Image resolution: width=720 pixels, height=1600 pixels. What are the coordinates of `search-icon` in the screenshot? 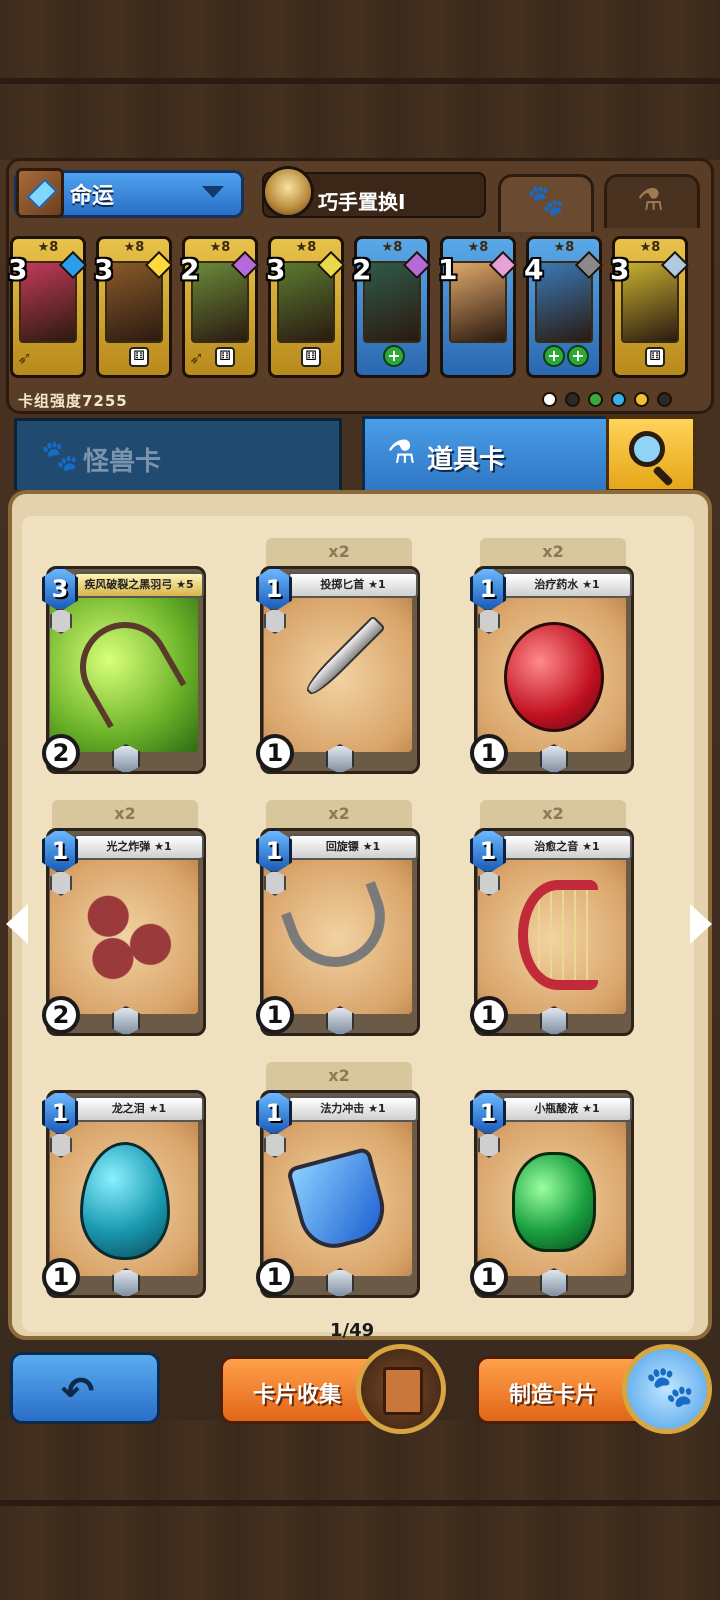 It's located at (647, 449).